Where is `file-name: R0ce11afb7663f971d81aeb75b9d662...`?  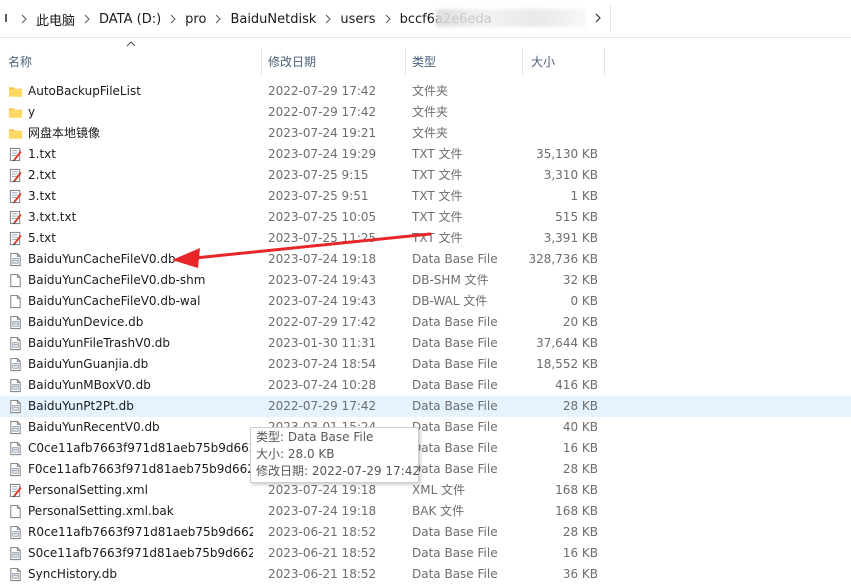
file-name: R0ce11afb7663f971d81aeb75b9d662... is located at coordinates (140, 532).